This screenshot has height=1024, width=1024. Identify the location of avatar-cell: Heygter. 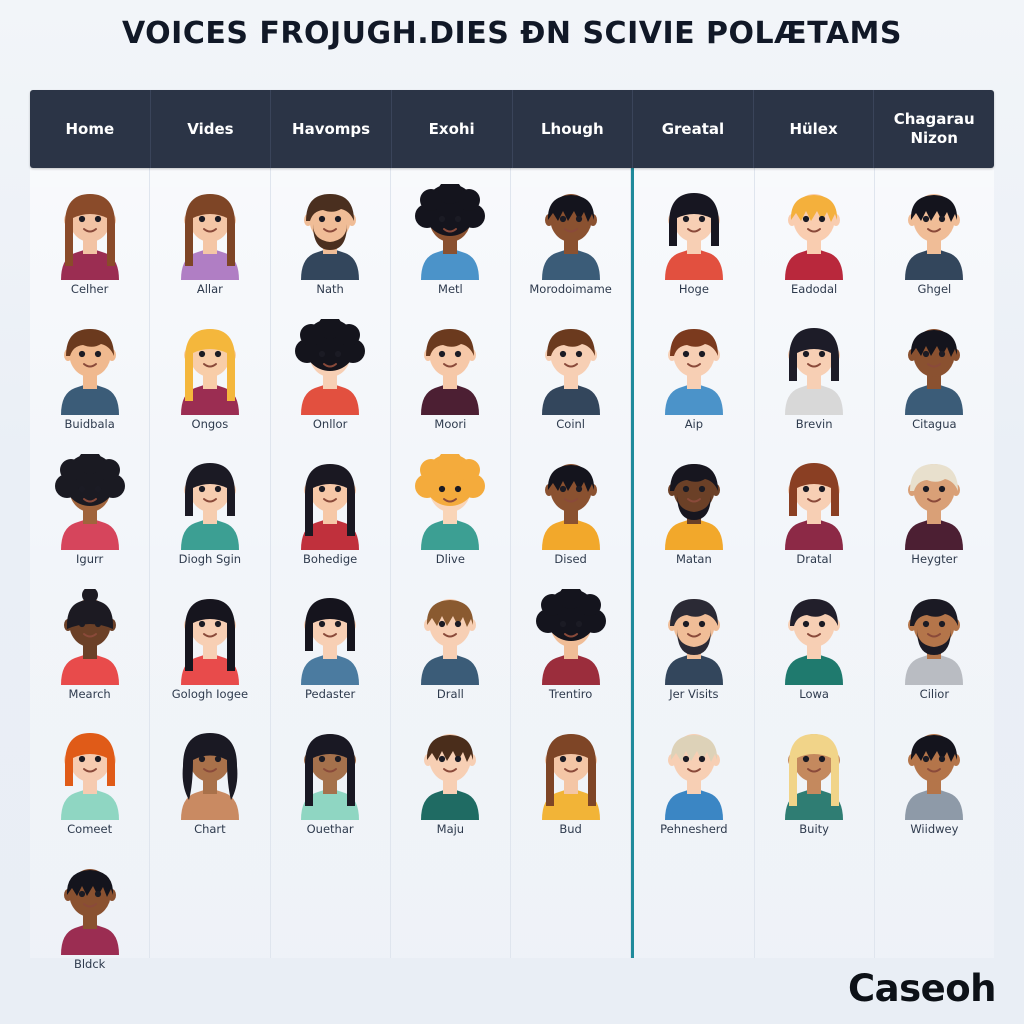
(934, 505).